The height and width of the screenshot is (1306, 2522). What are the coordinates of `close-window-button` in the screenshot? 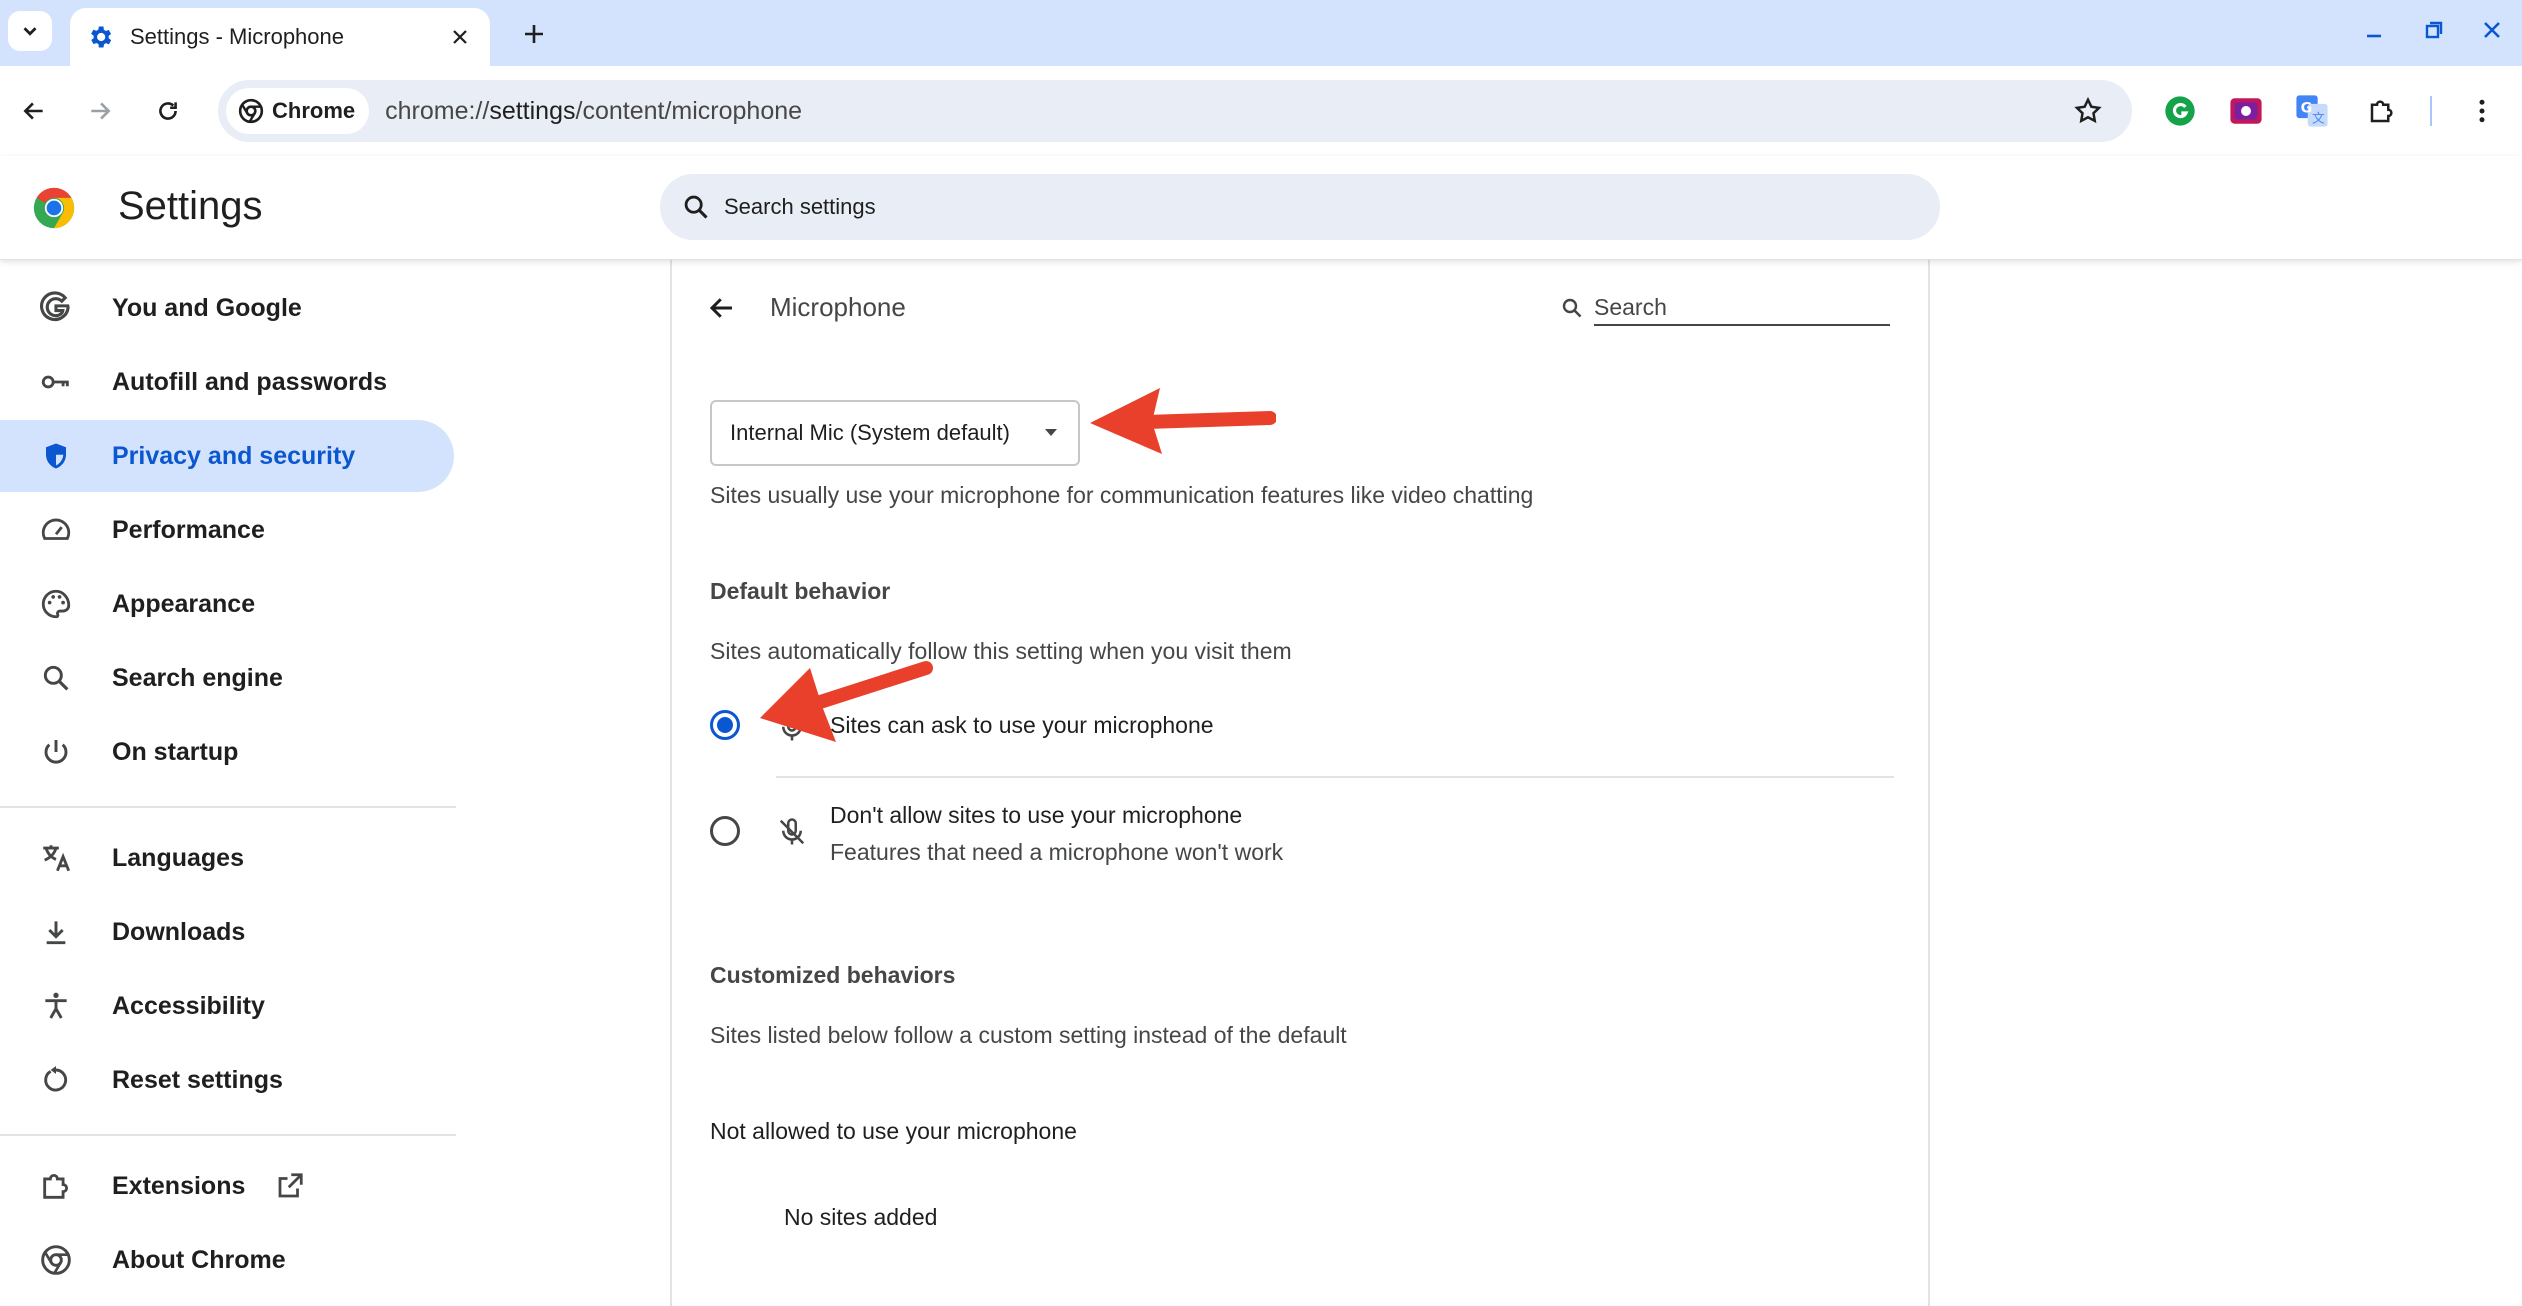 It's located at (2492, 30).